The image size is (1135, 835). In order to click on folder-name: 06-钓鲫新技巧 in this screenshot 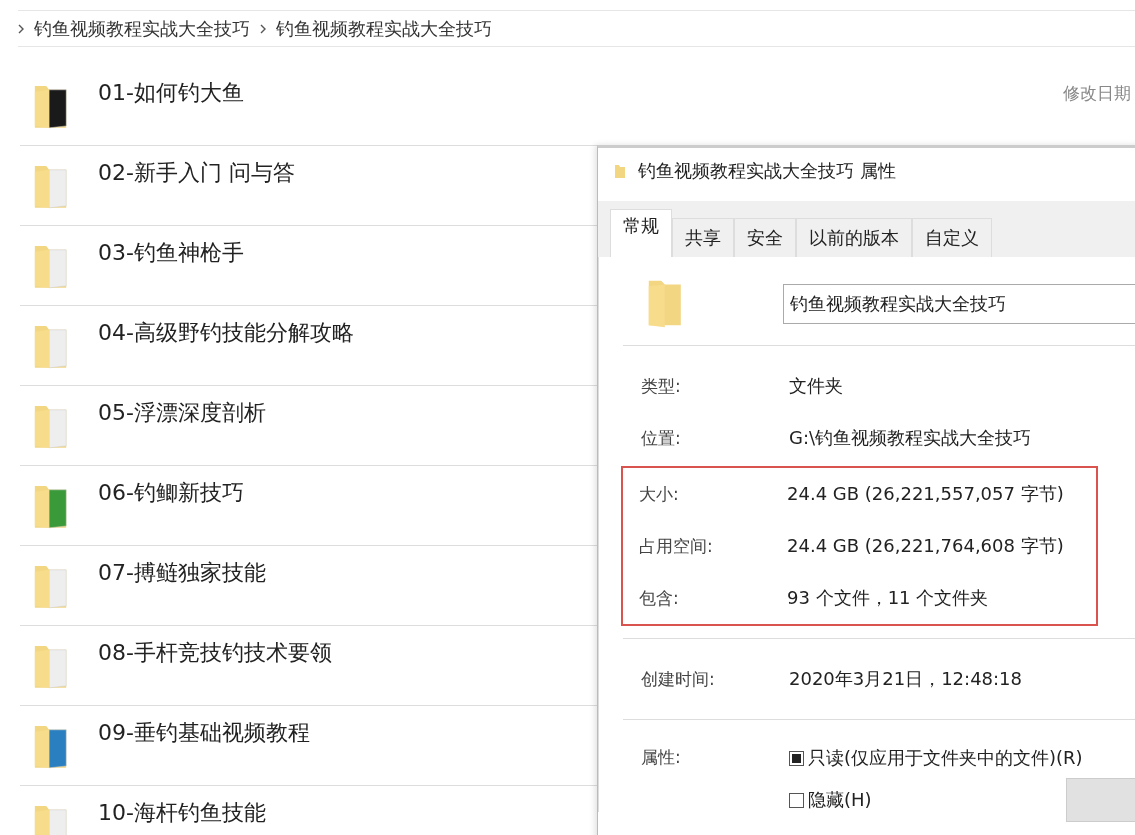, I will do `click(171, 493)`.